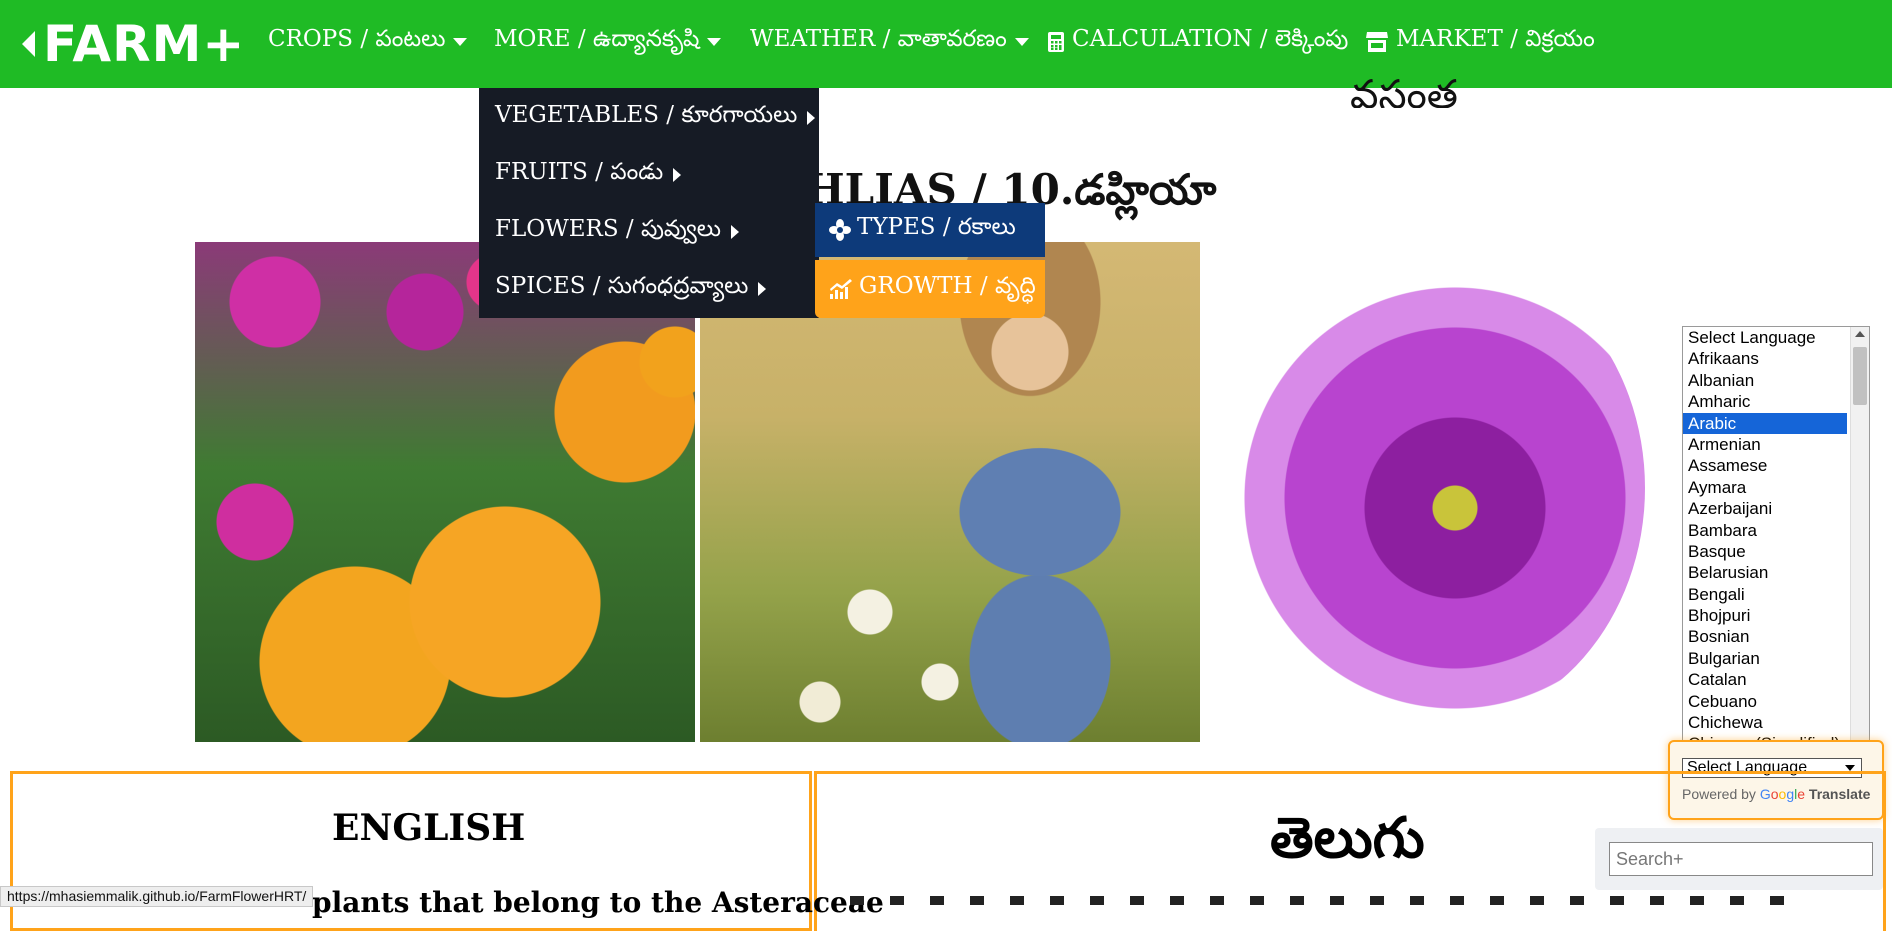  I want to click on nav-calculation: CALCULATION / లెక్కింపు, so click(1198, 42).